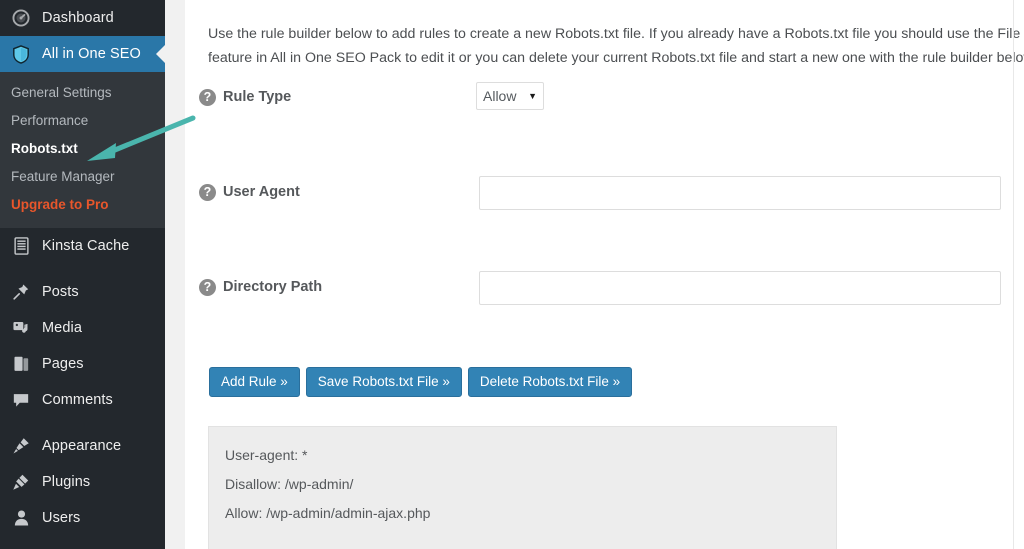  I want to click on sidebar-item-label: All in One SEO, so click(91, 54).